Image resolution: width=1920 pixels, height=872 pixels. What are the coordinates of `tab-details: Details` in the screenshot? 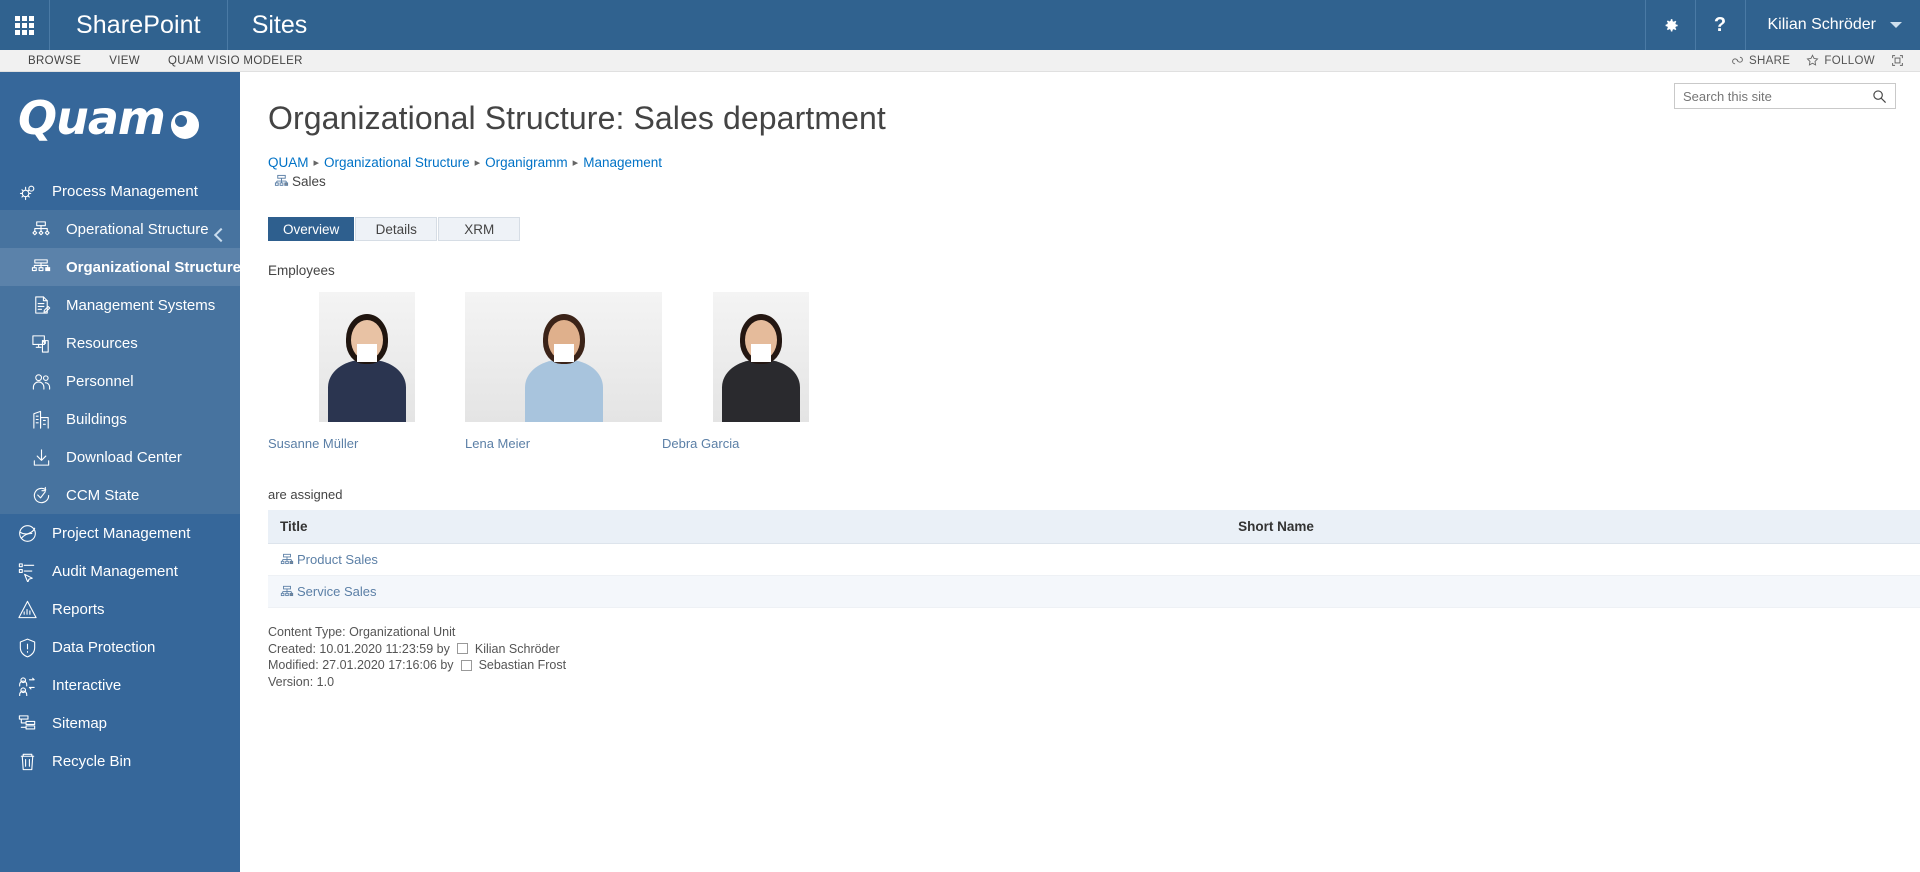 It's located at (396, 229).